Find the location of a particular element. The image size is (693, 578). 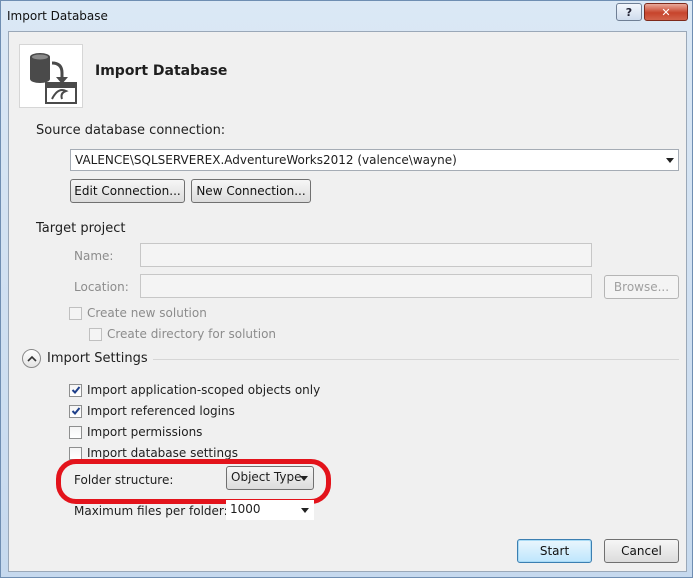

app-scoped-checkbox: Import application-scoped objects only is located at coordinates (194, 390).